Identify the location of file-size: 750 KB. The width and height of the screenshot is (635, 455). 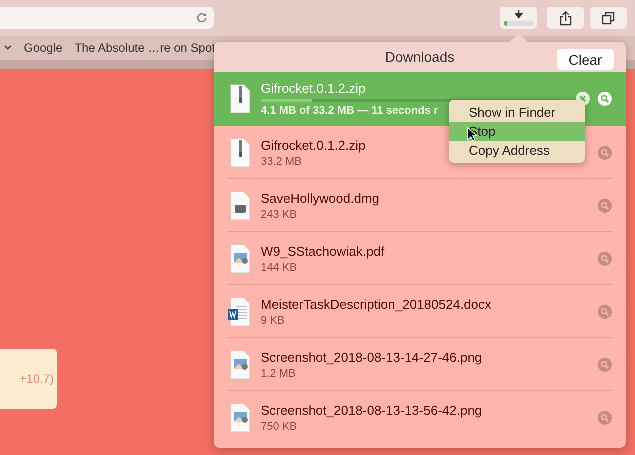
(279, 426).